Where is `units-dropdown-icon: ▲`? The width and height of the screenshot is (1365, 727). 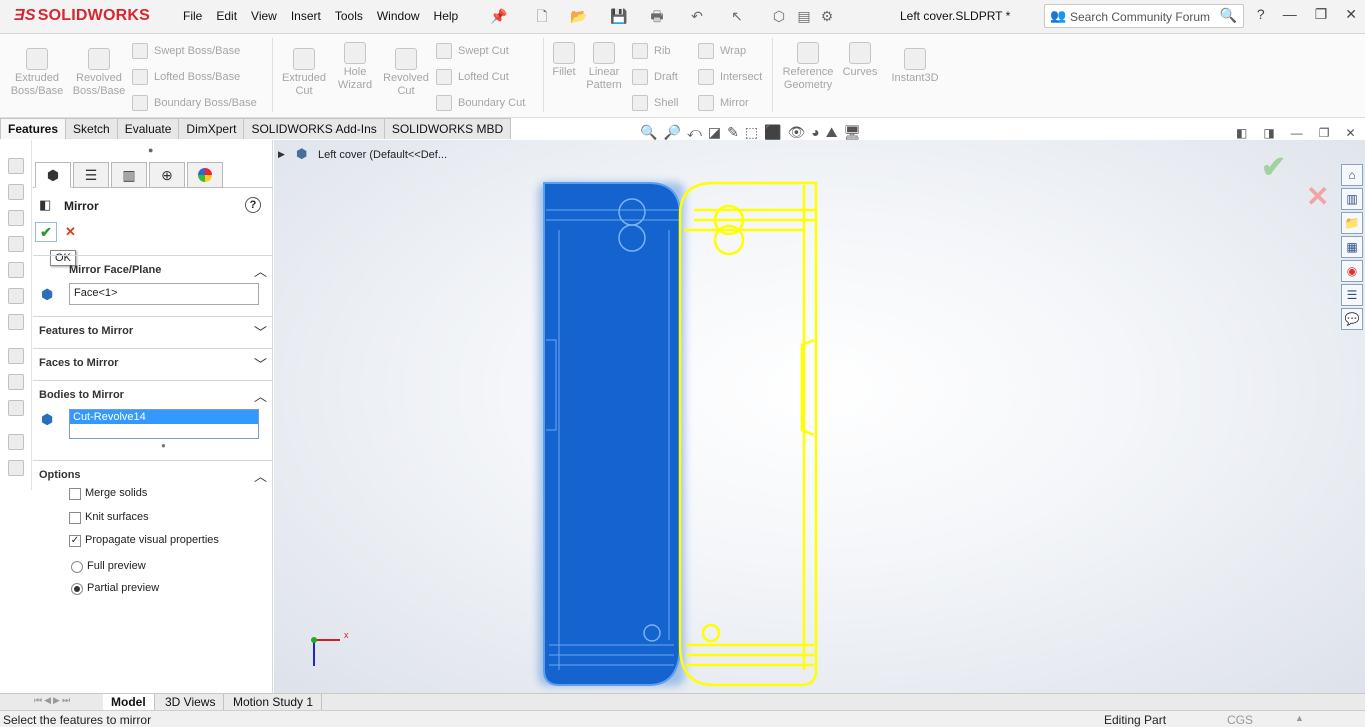
units-dropdown-icon: ▲ is located at coordinates (1299, 718).